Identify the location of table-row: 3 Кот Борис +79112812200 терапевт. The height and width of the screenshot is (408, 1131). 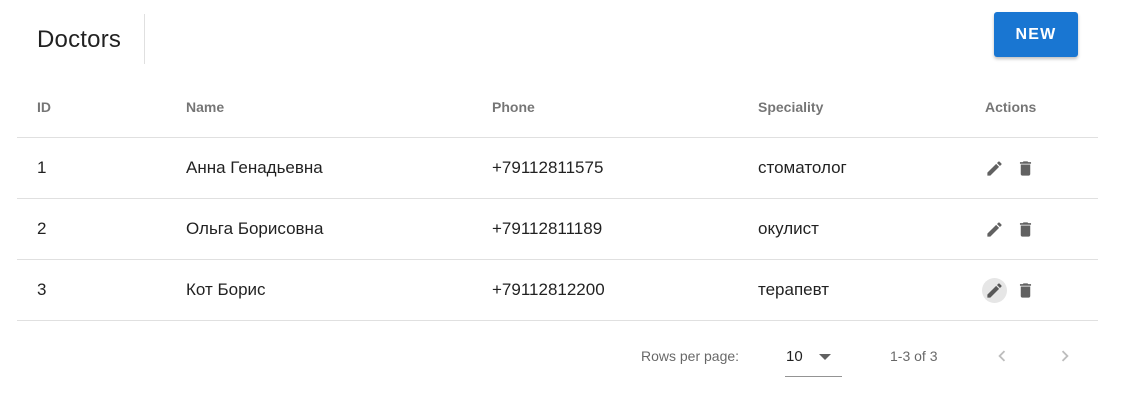
(557, 290).